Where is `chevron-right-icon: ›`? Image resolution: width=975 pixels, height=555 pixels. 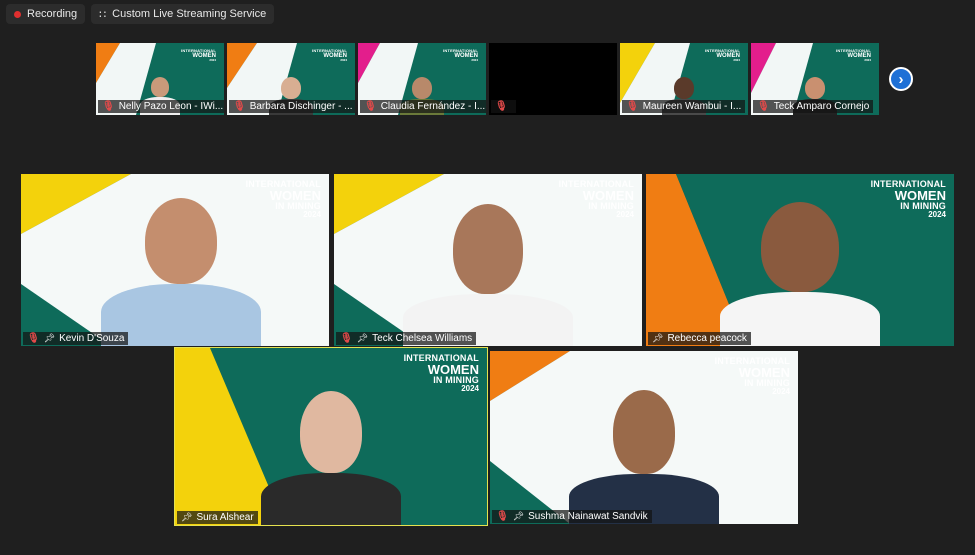 chevron-right-icon: › is located at coordinates (901, 79).